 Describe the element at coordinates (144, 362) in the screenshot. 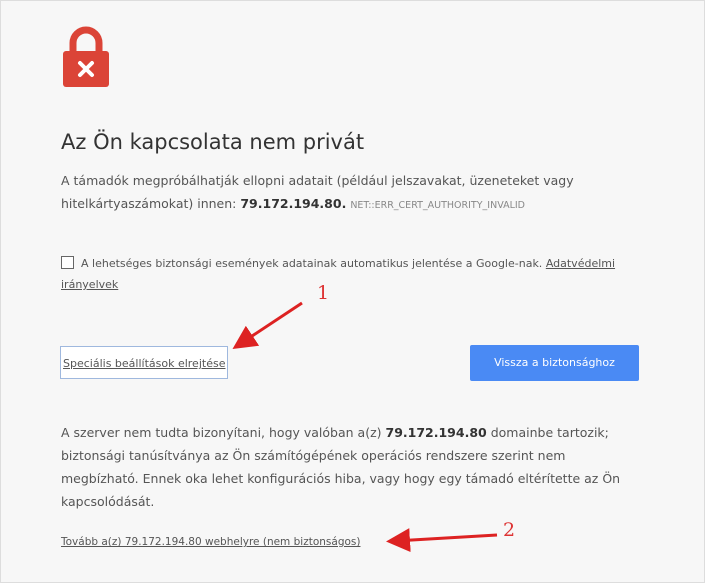

I see `hide-advanced-button: Speciális beállítások elrejtése` at that location.